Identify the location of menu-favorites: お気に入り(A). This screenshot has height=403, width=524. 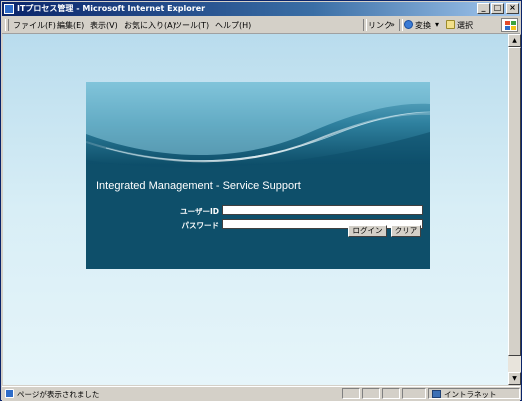
(150, 25).